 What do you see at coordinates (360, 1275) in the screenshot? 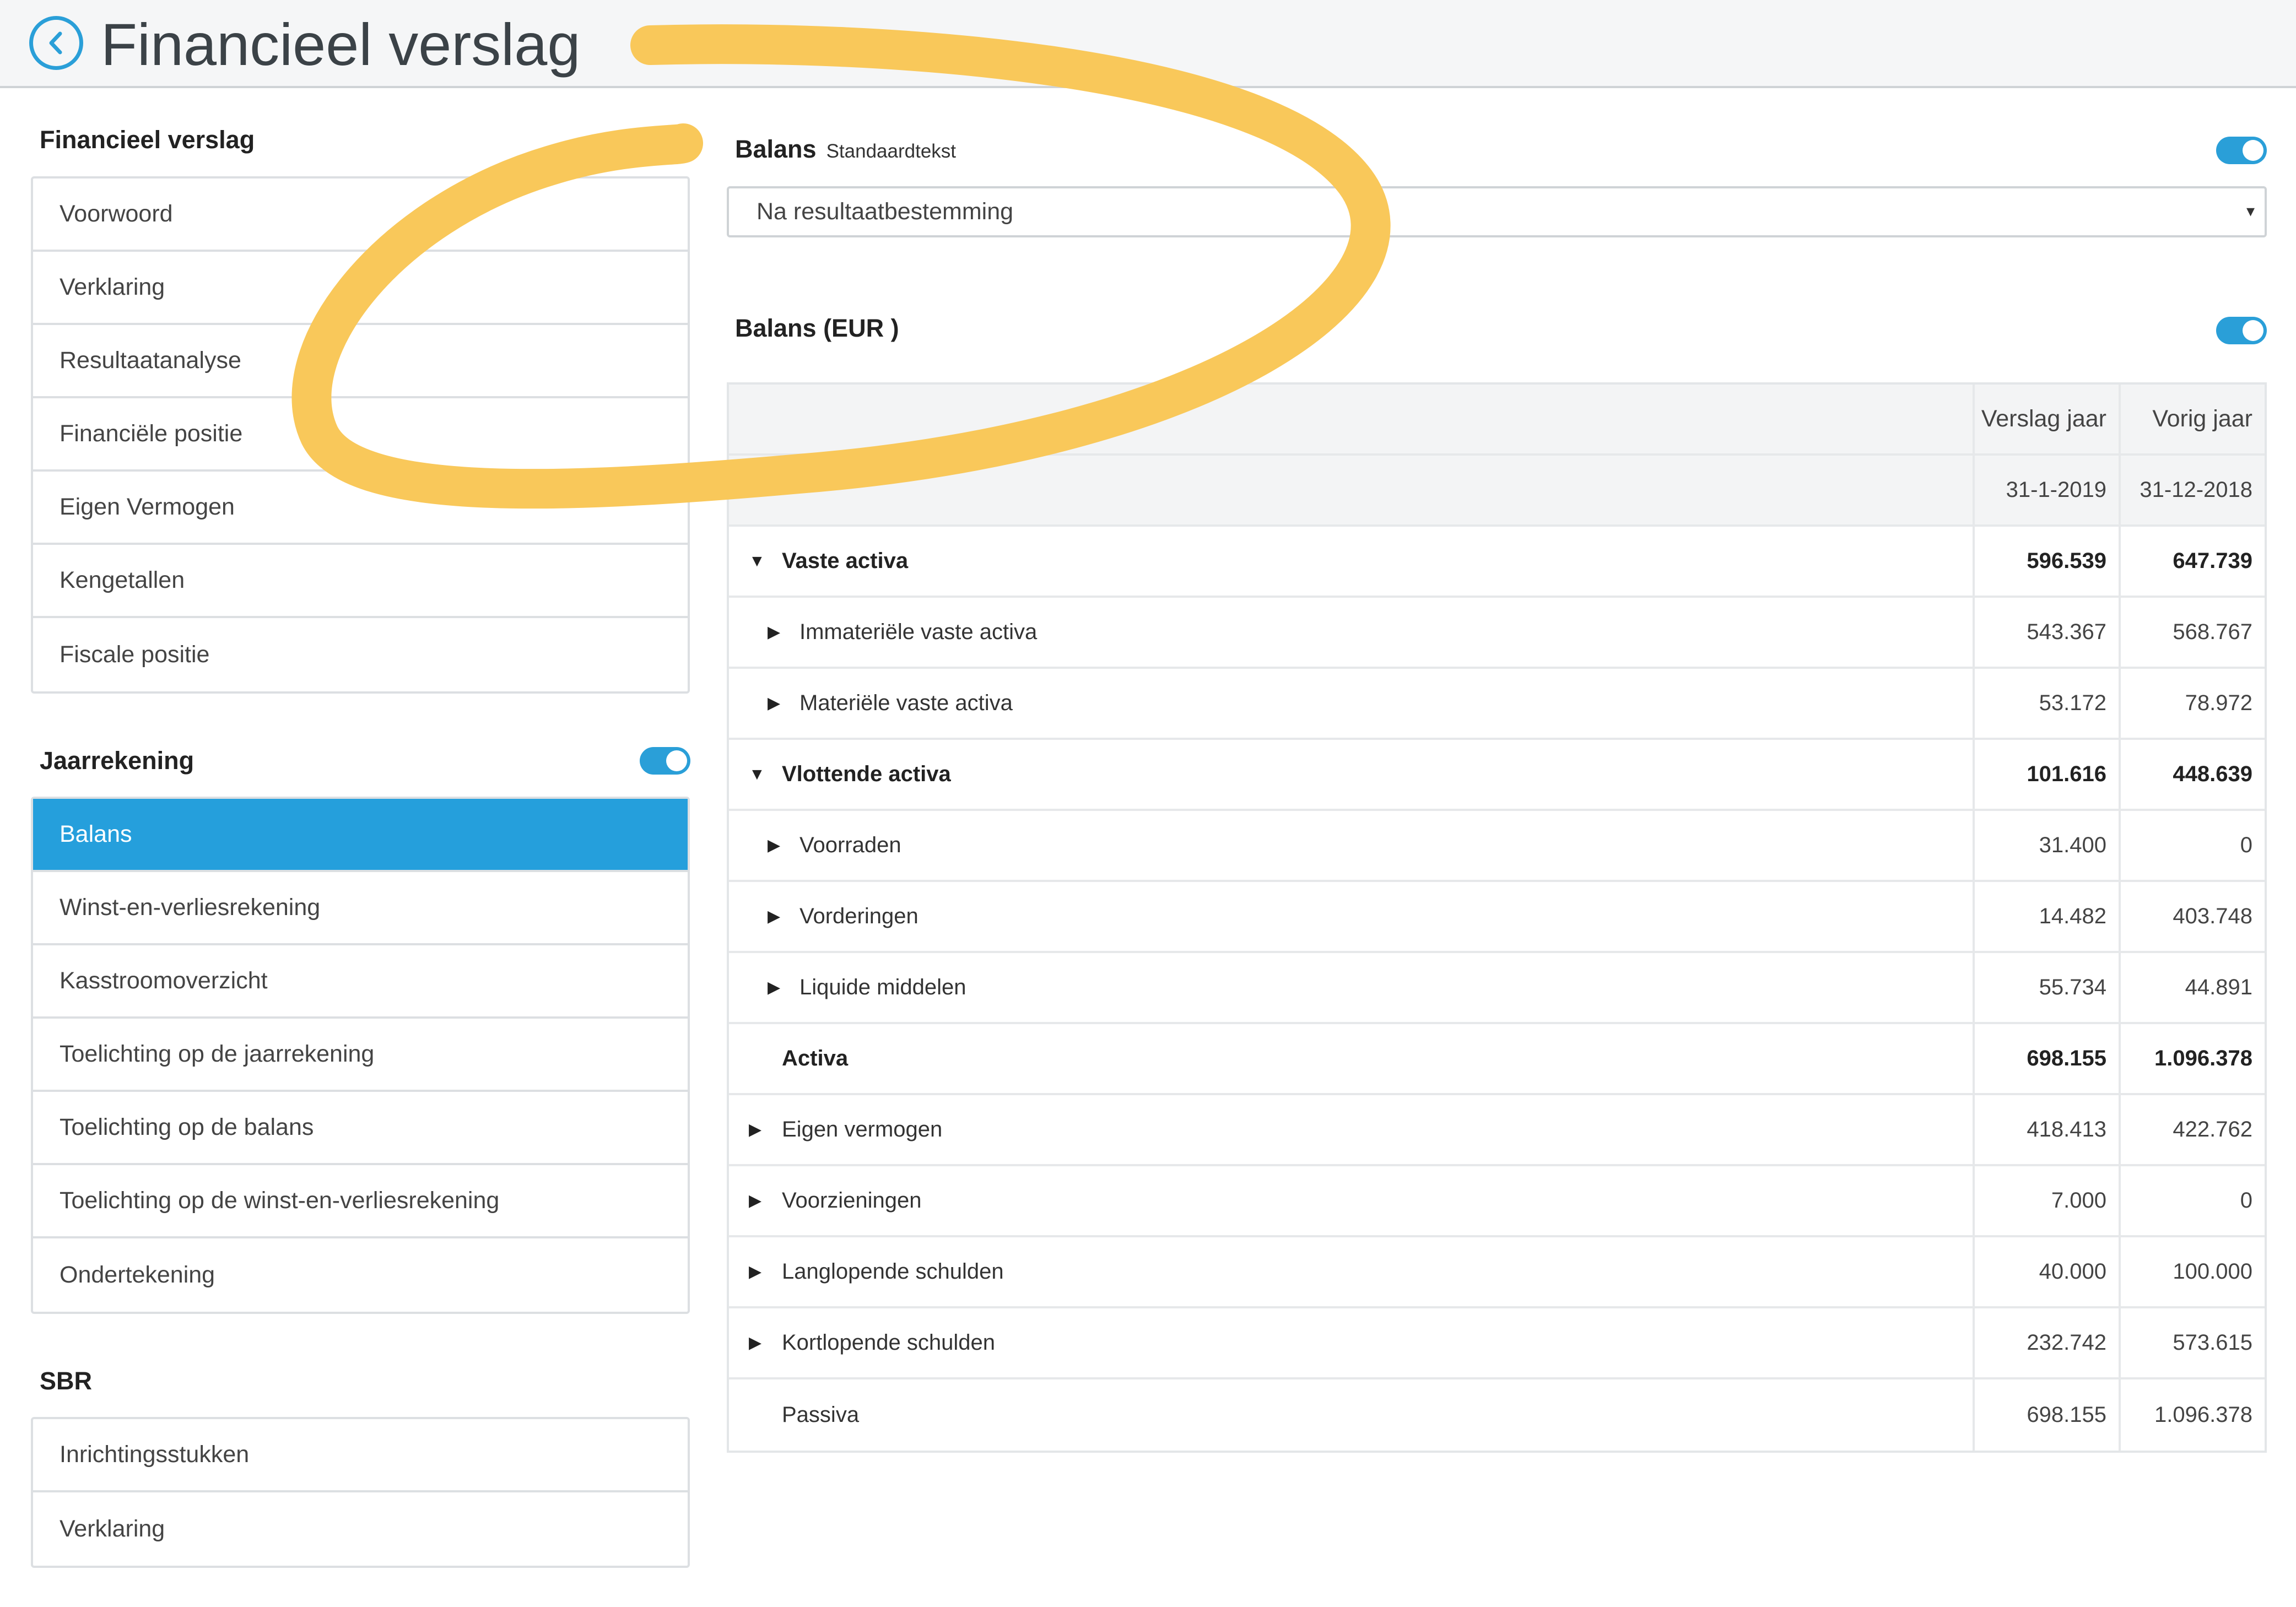
I see `sidebar-item-ondertekening: Ondertekening` at bounding box center [360, 1275].